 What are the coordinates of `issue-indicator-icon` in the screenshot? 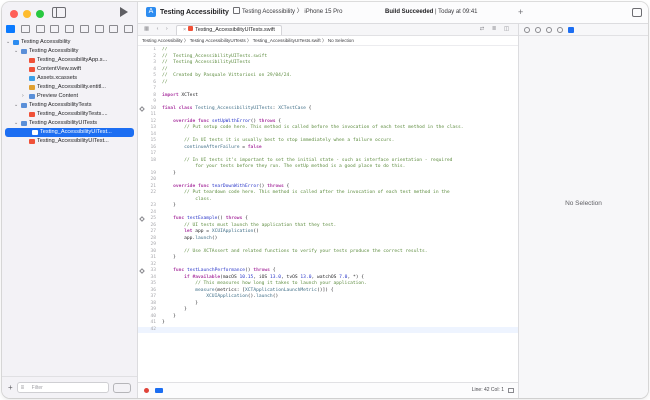 It's located at (146, 390).